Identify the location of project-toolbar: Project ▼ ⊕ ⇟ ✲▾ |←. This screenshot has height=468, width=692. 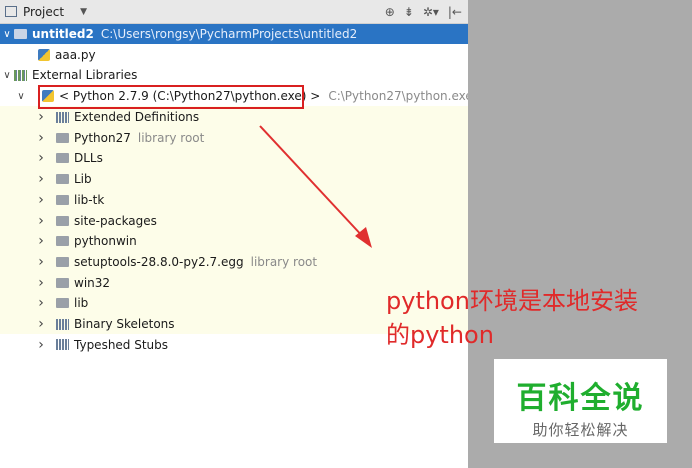
(234, 12).